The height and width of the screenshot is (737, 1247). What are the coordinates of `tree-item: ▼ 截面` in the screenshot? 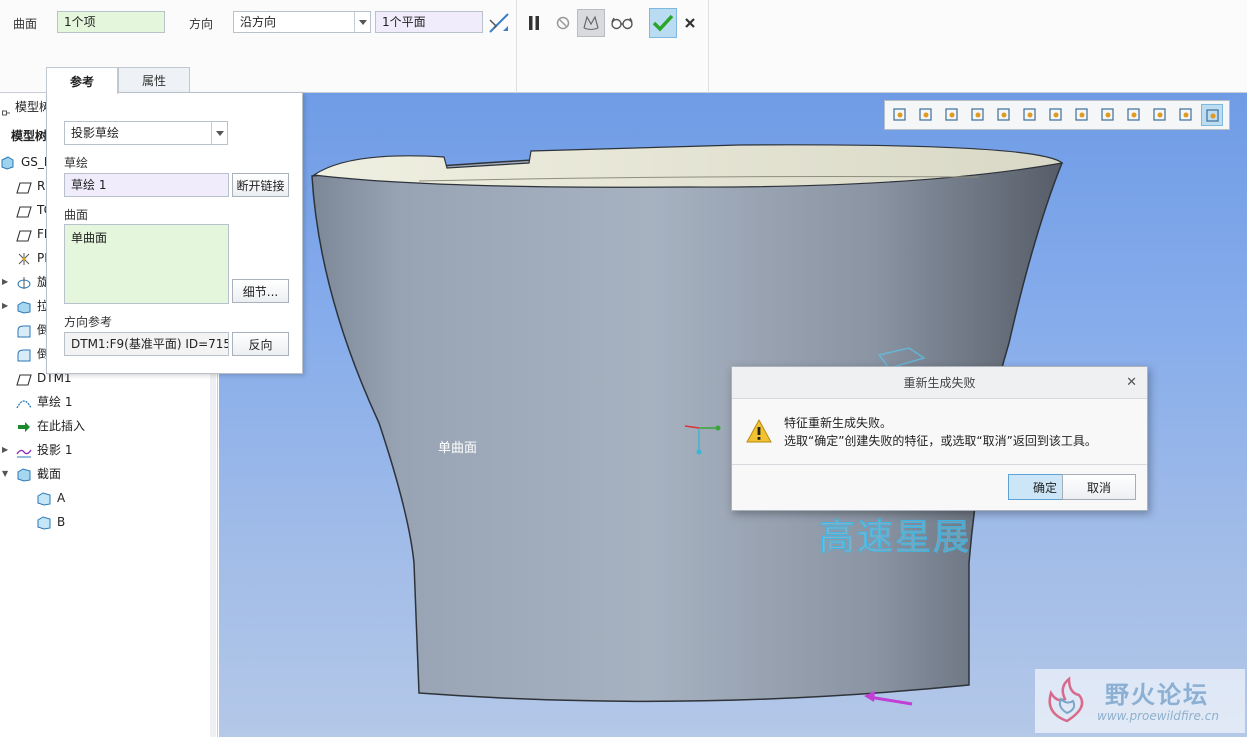 It's located at (108, 474).